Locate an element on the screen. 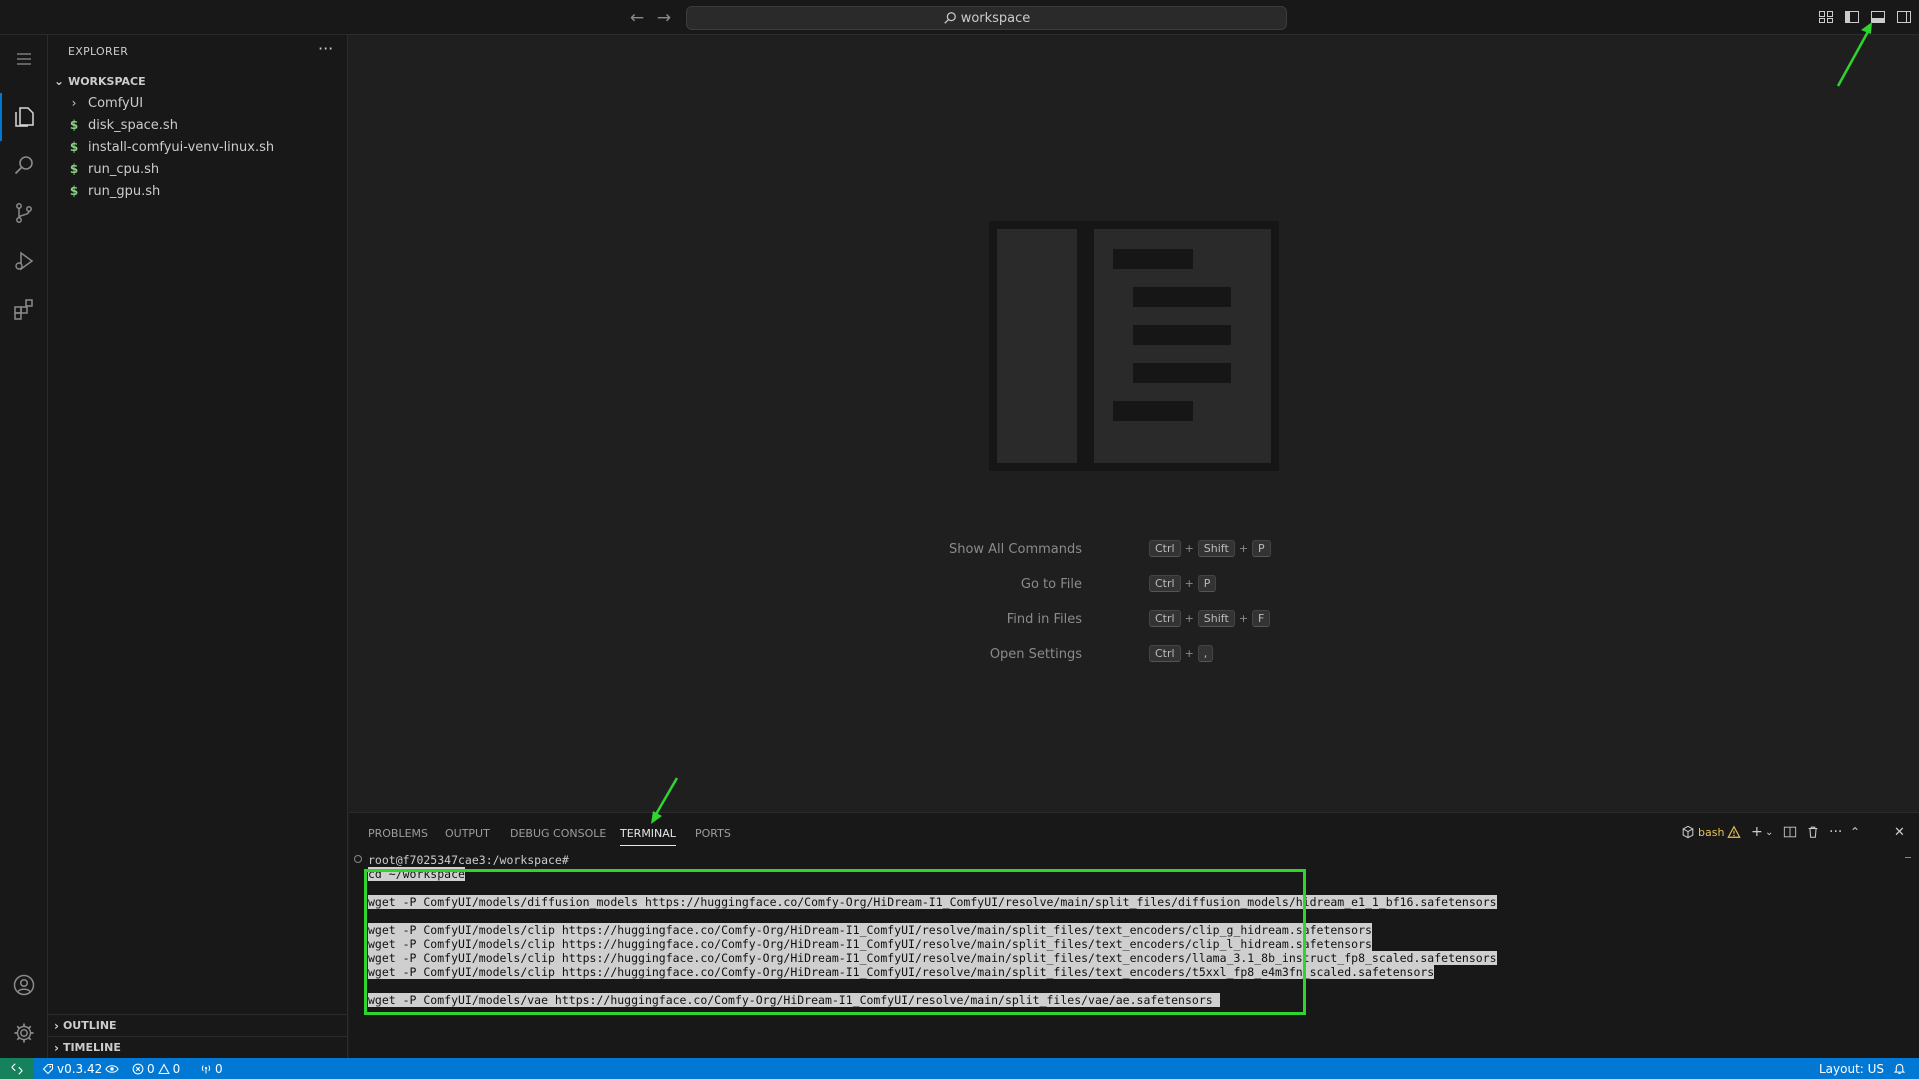 This screenshot has width=1919, height=1079. files-icon is located at coordinates (24, 117).